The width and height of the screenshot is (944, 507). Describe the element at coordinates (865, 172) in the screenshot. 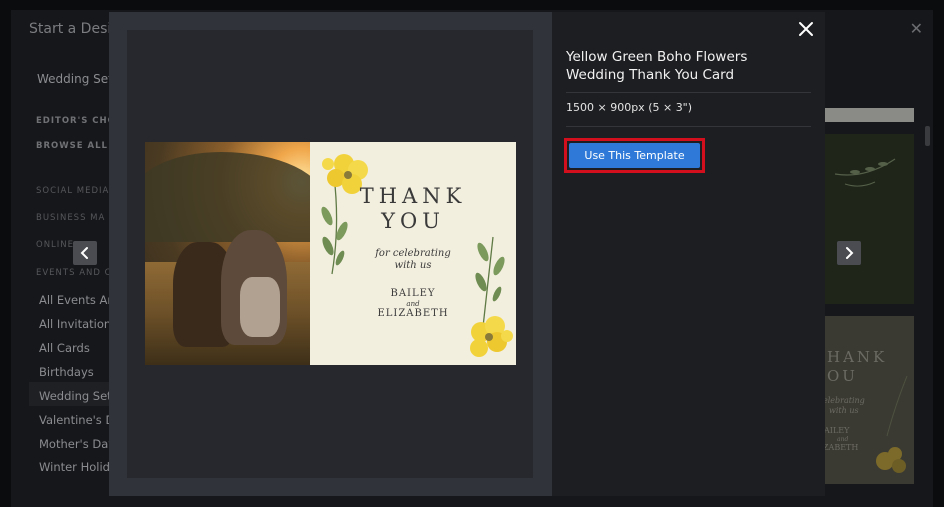

I see `leaf-decoration-icon` at that location.